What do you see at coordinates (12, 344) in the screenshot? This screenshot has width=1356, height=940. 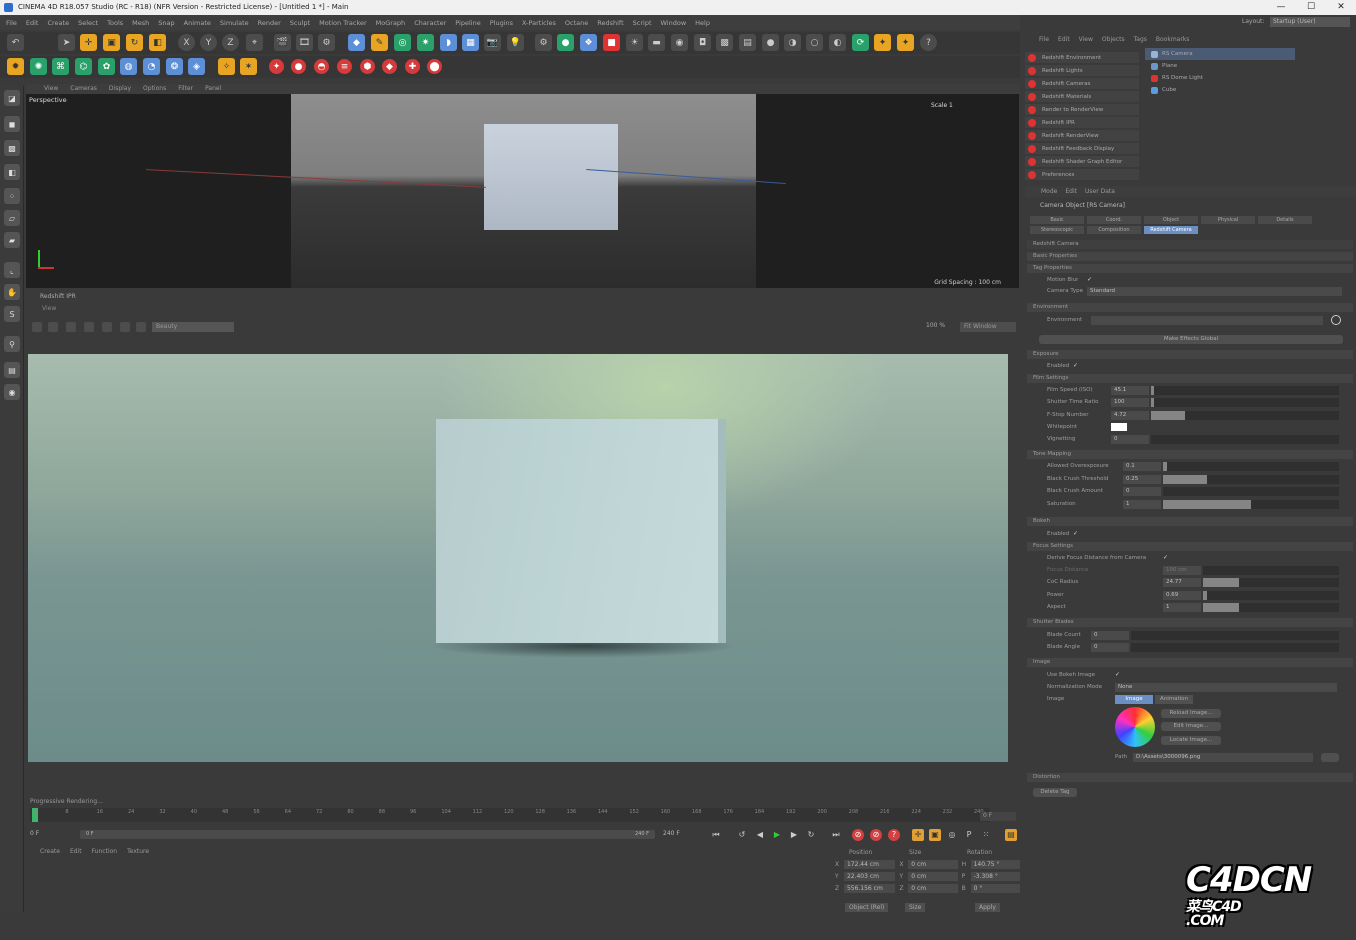 I see `workplane-lock-icon: ⚲` at bounding box center [12, 344].